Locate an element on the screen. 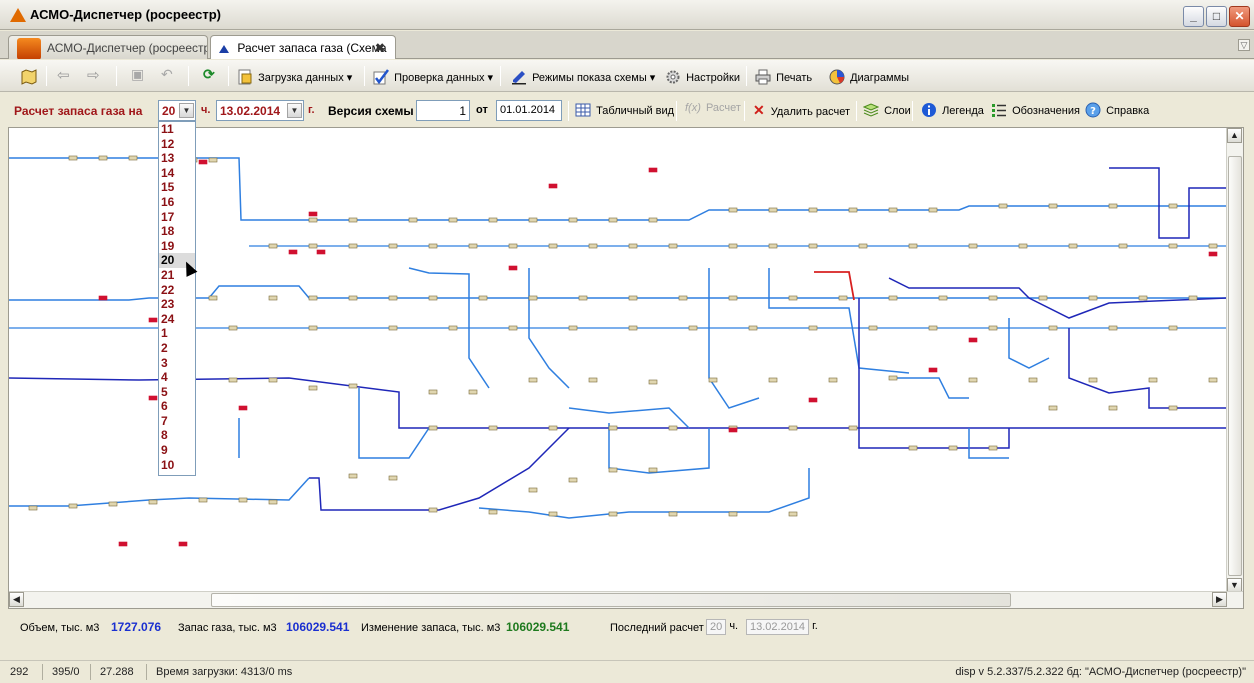  layers-button: Слои is located at coordinates (887, 109).